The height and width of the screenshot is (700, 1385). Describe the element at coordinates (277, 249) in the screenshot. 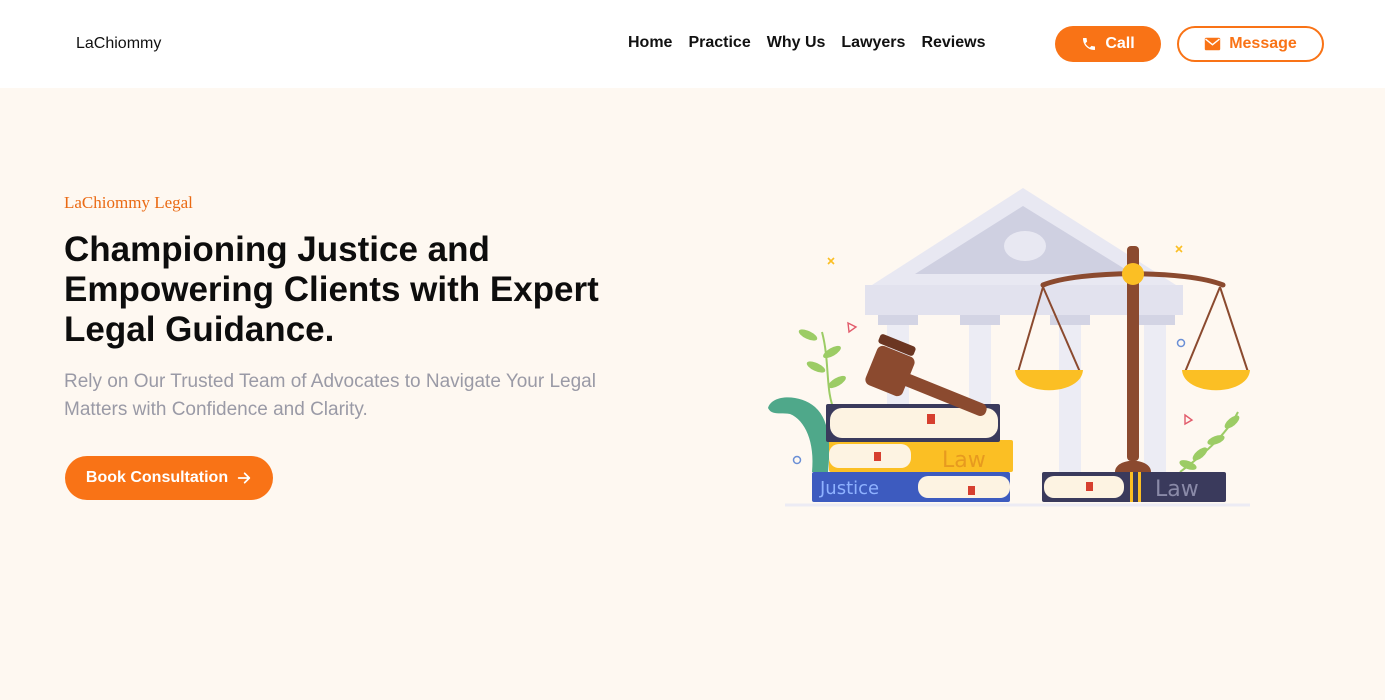

I see `headline-line: Championing Justice and` at that location.